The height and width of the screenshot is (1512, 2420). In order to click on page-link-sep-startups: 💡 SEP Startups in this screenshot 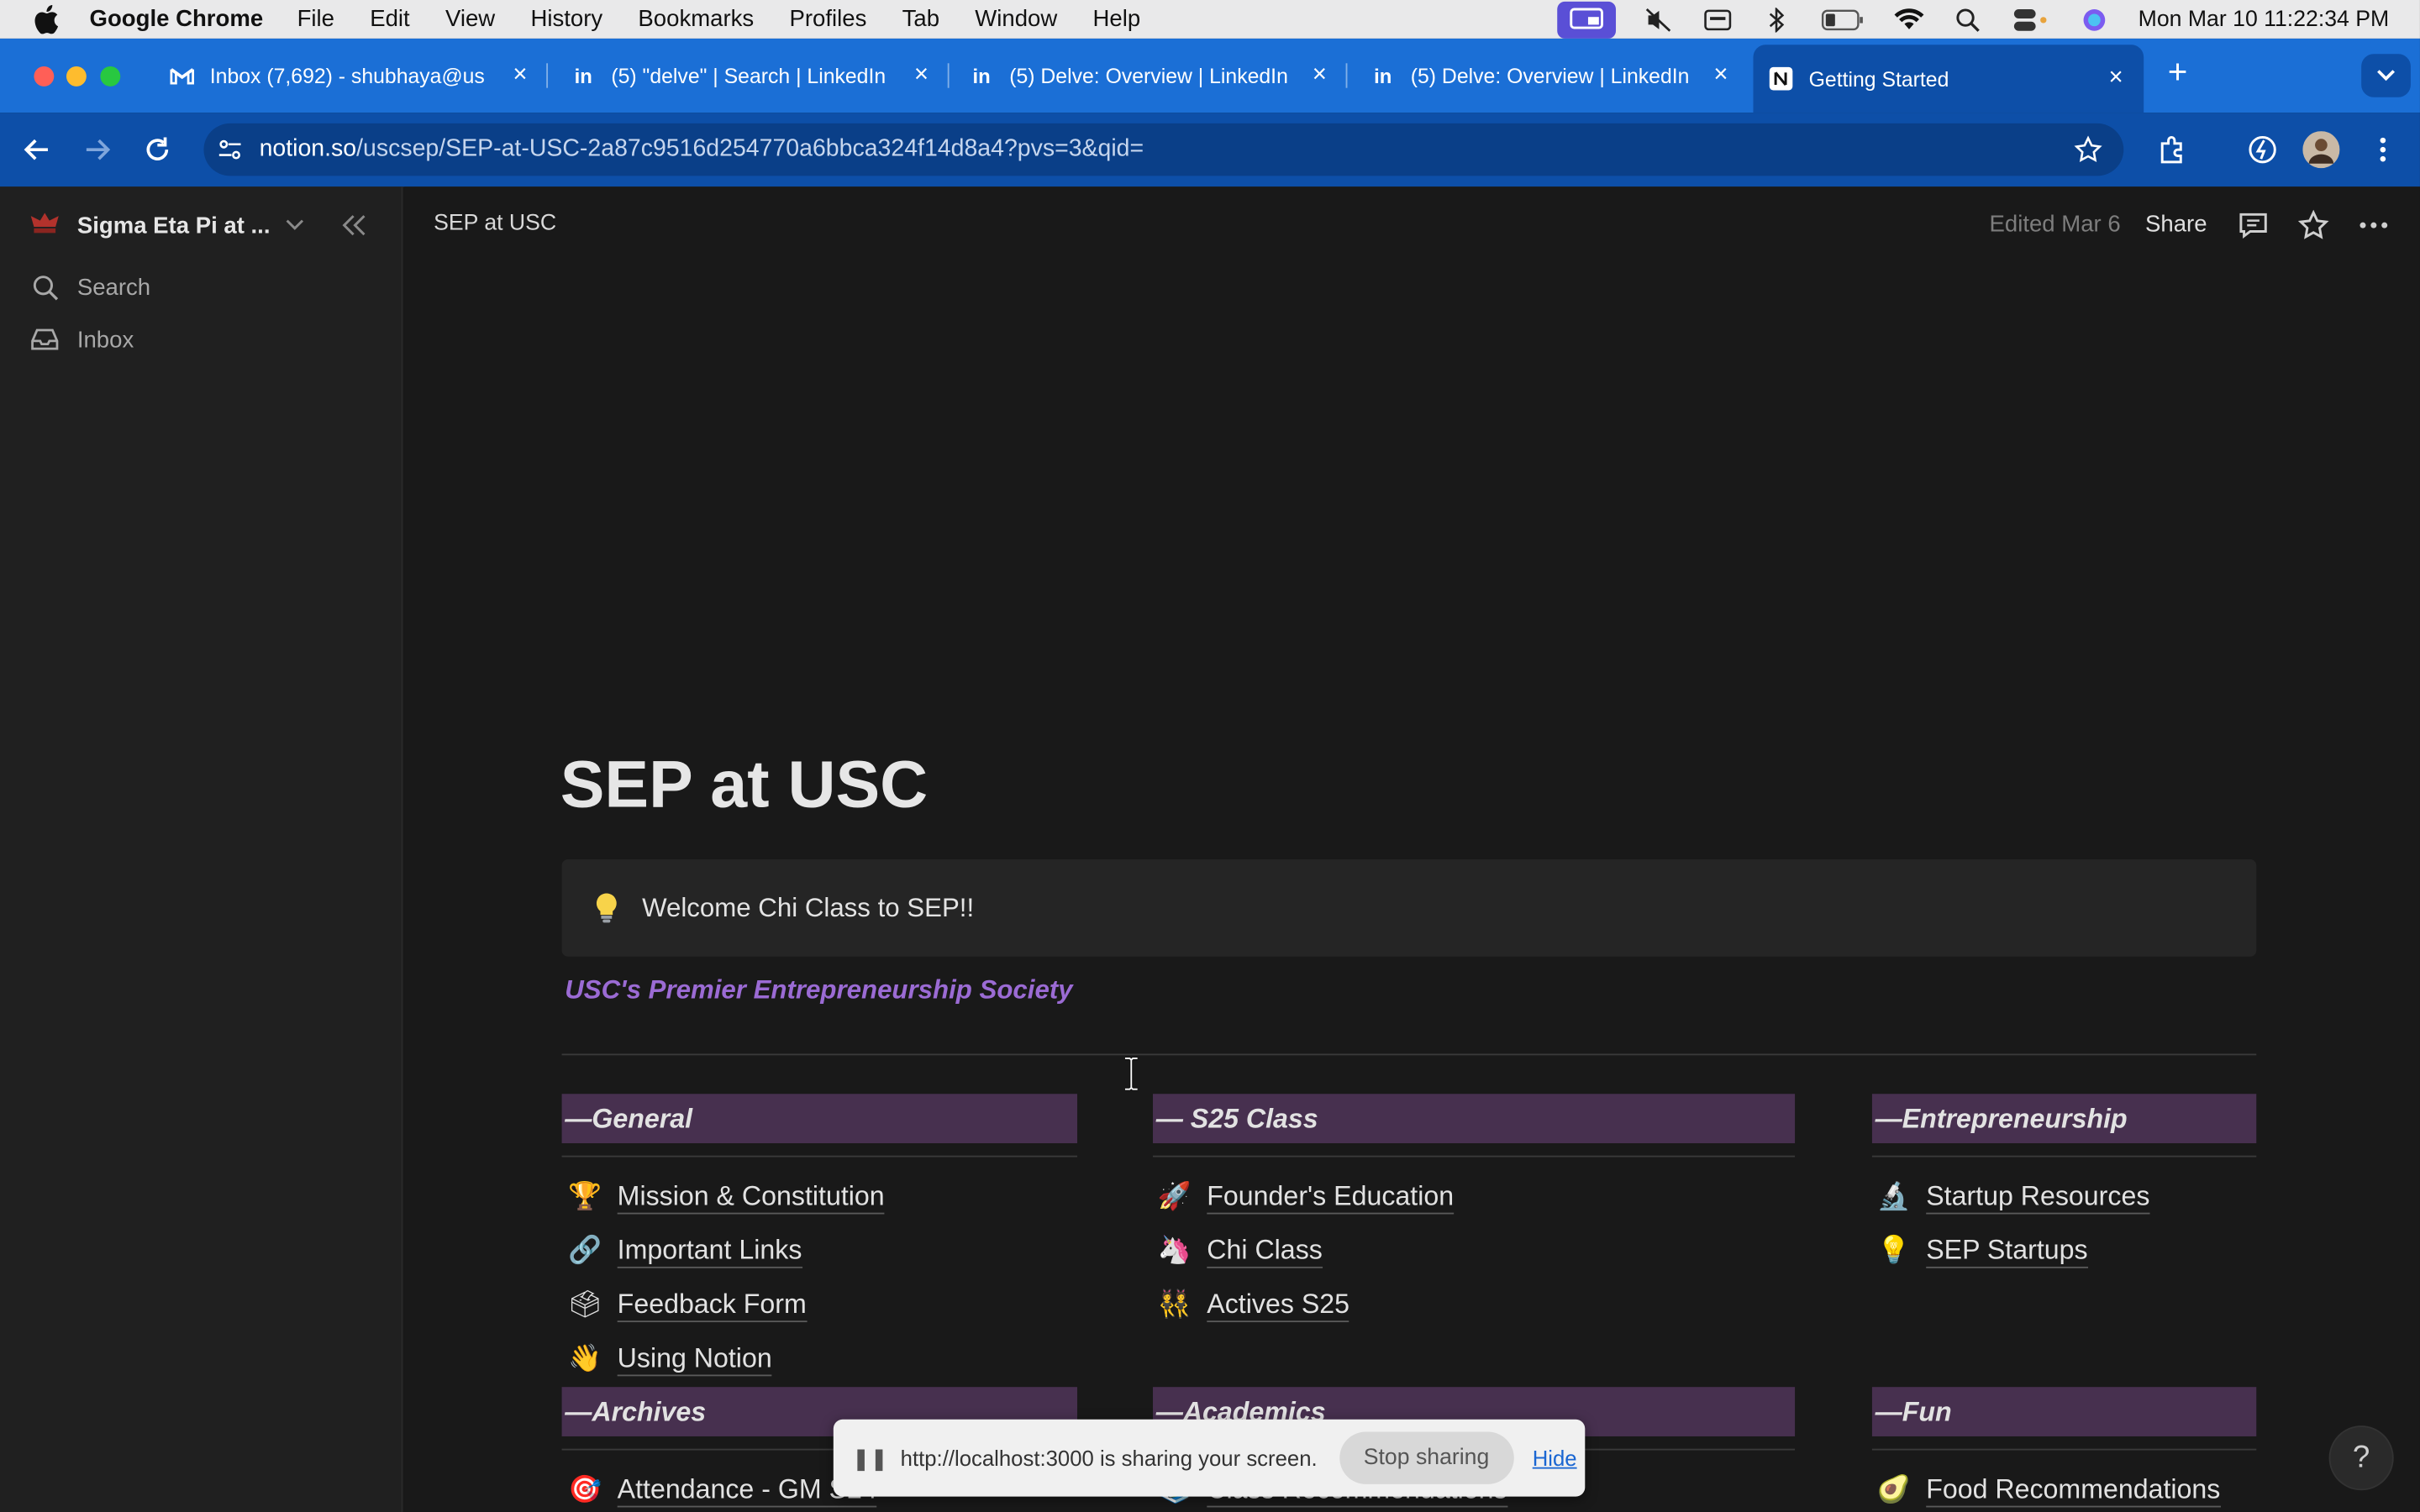, I will do `click(1982, 1250)`.